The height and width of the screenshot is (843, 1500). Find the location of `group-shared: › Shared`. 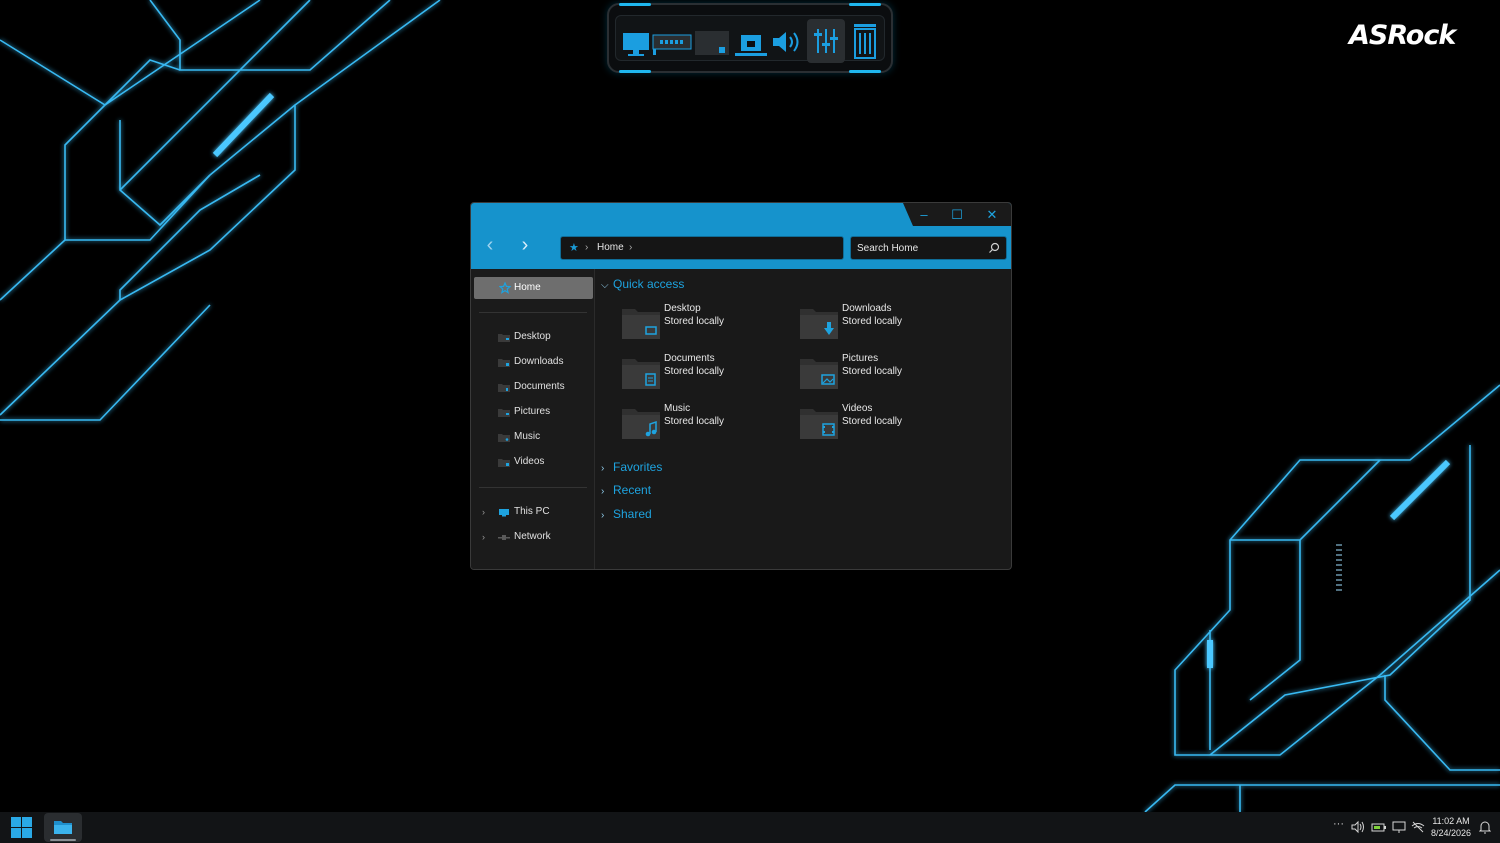

group-shared: › Shared is located at coordinates (626, 514).